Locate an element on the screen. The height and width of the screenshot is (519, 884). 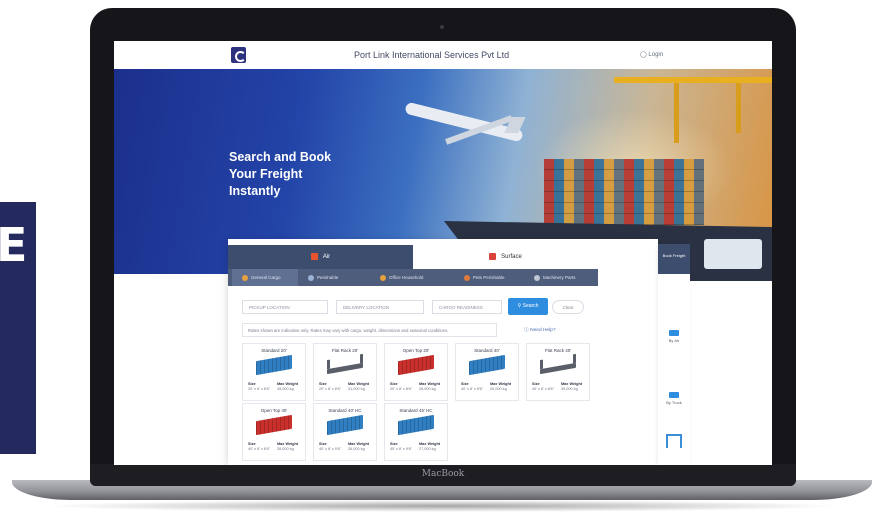
search-button-label: Search is located at coordinates (530, 306).